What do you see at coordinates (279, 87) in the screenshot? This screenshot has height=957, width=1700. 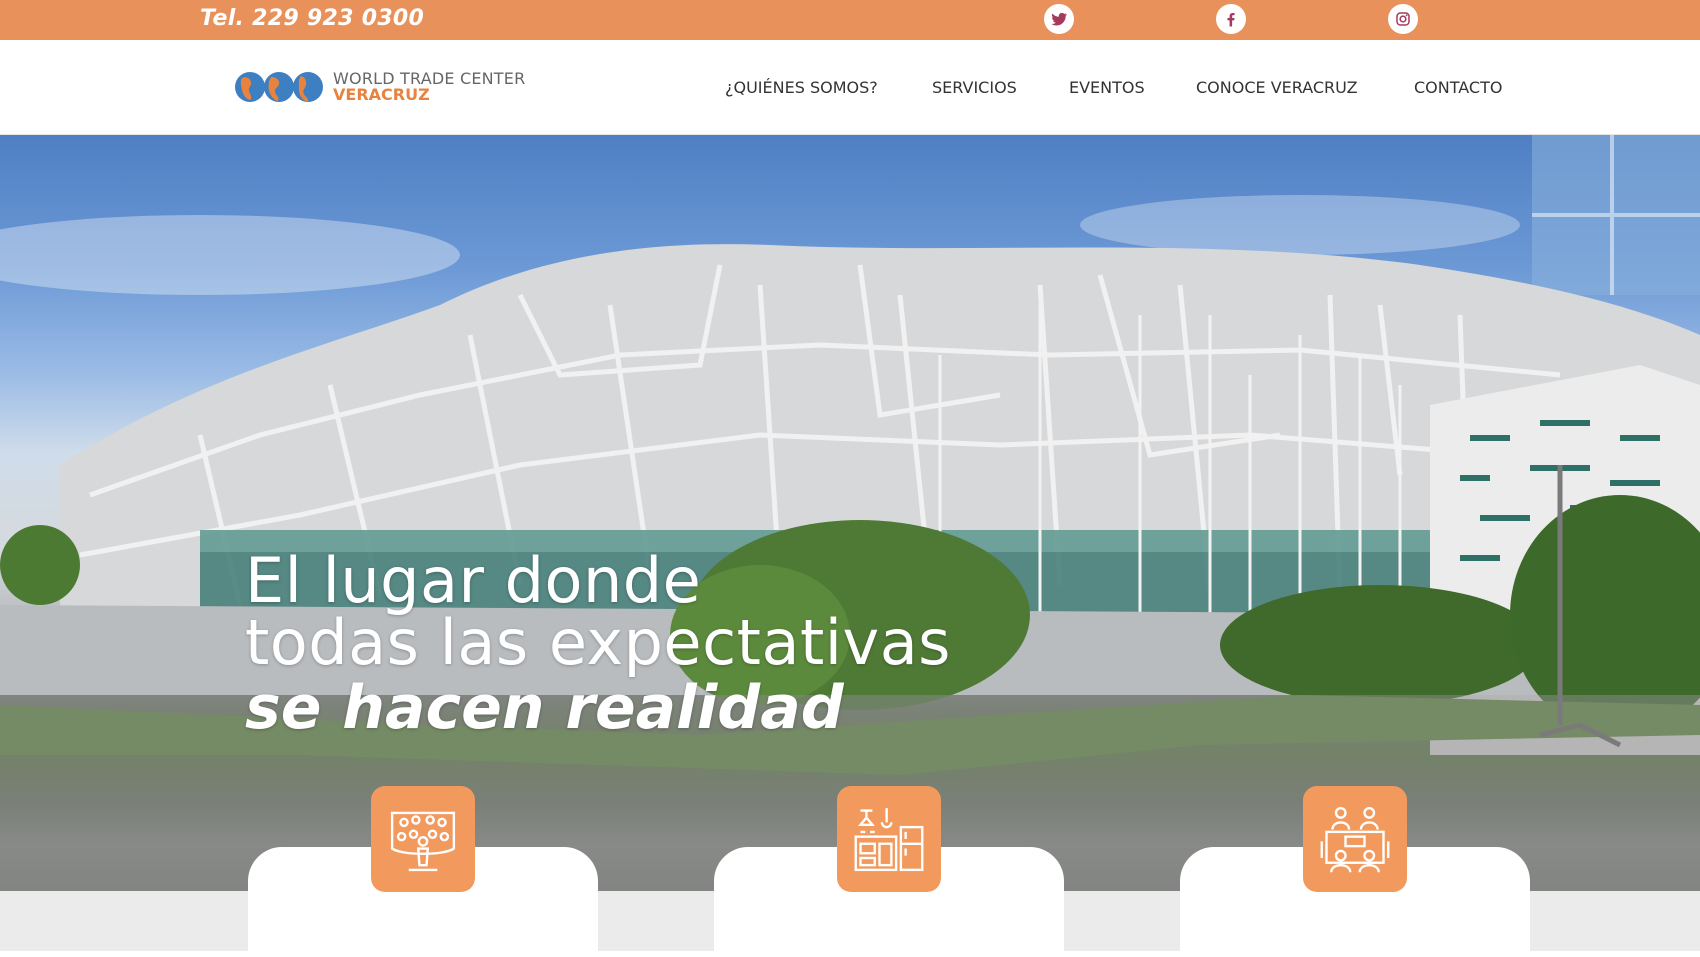 I see `globe-logo-icon` at bounding box center [279, 87].